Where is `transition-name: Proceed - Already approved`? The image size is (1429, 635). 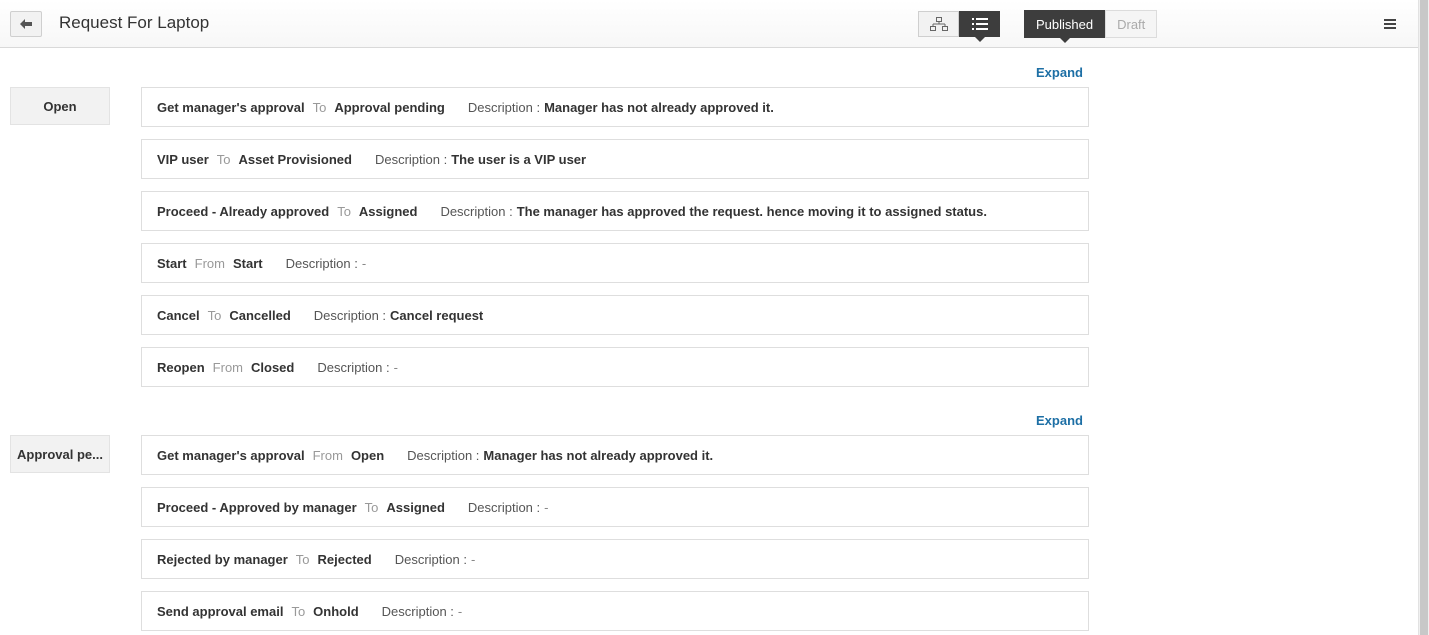 transition-name: Proceed - Already approved is located at coordinates (243, 211).